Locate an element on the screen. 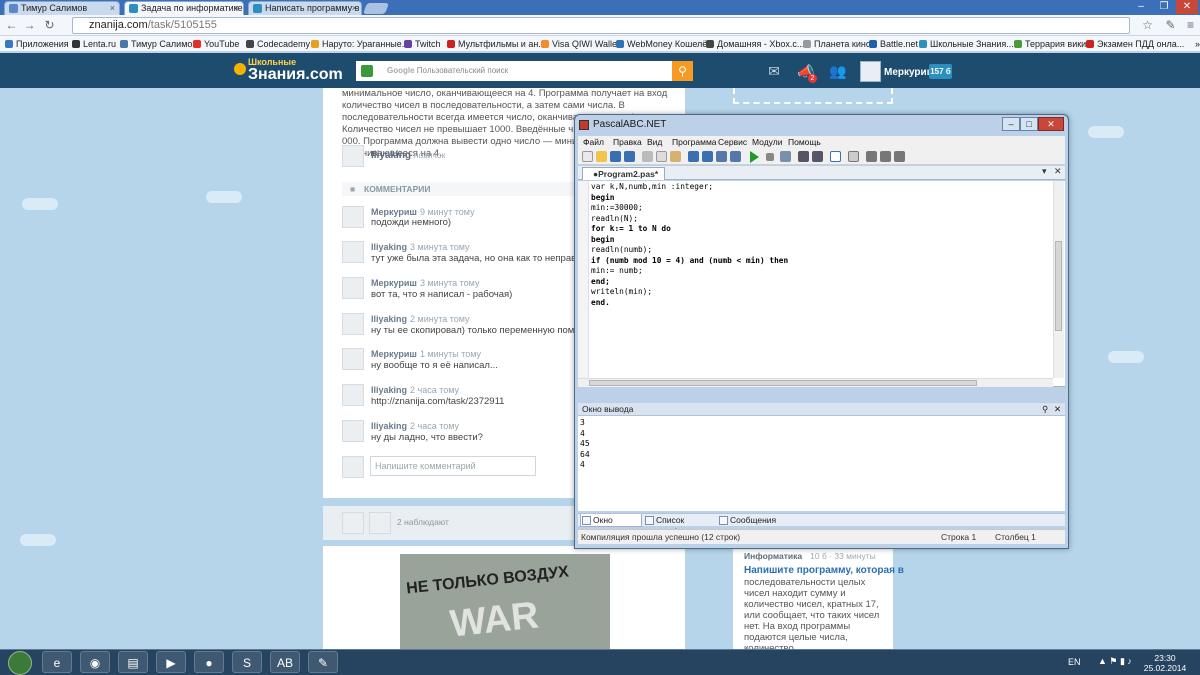 The image size is (1200, 675). menu-icon: ≡ is located at coordinates (1190, 25).